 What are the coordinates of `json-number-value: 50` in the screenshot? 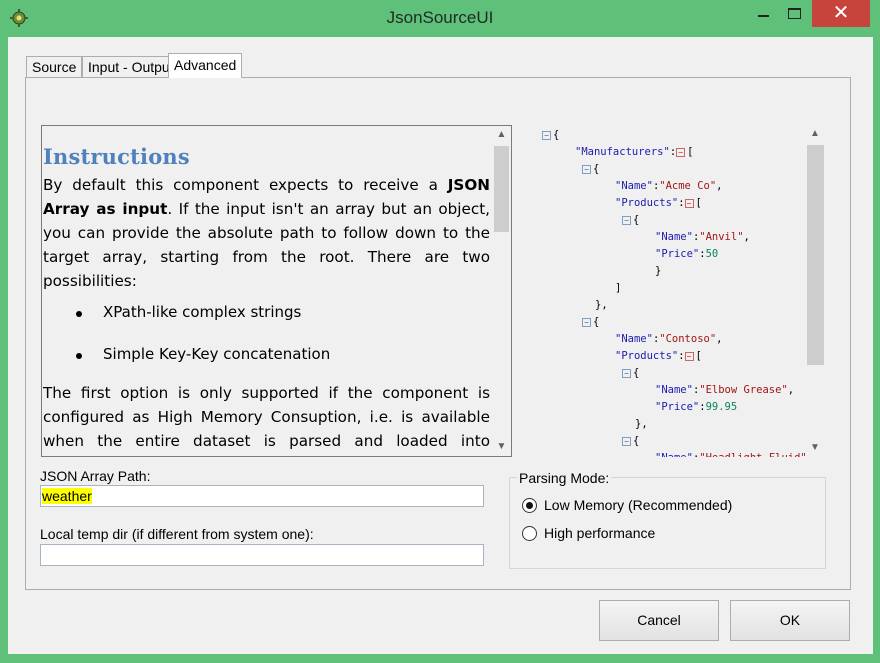 It's located at (712, 254).